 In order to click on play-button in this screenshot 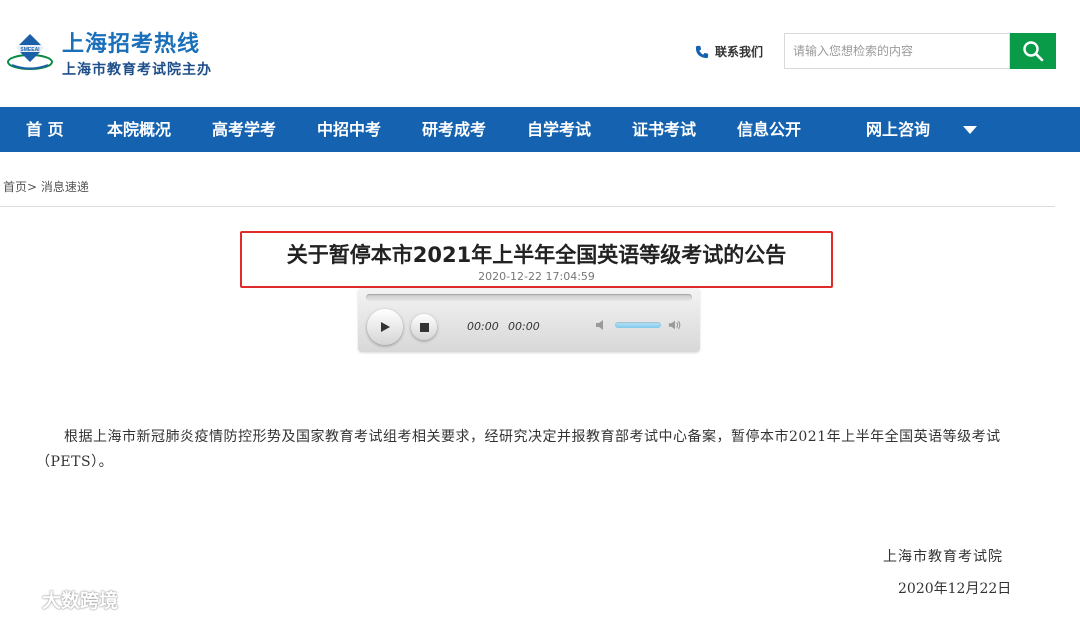, I will do `click(385, 327)`.